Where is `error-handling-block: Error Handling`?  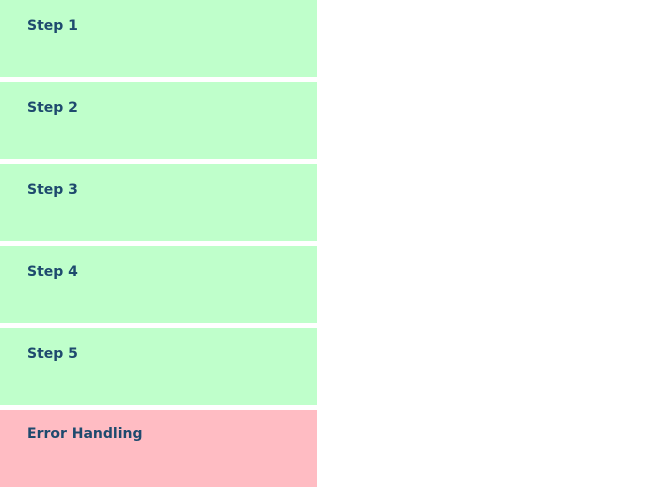
error-handling-block: Error Handling is located at coordinates (158, 448).